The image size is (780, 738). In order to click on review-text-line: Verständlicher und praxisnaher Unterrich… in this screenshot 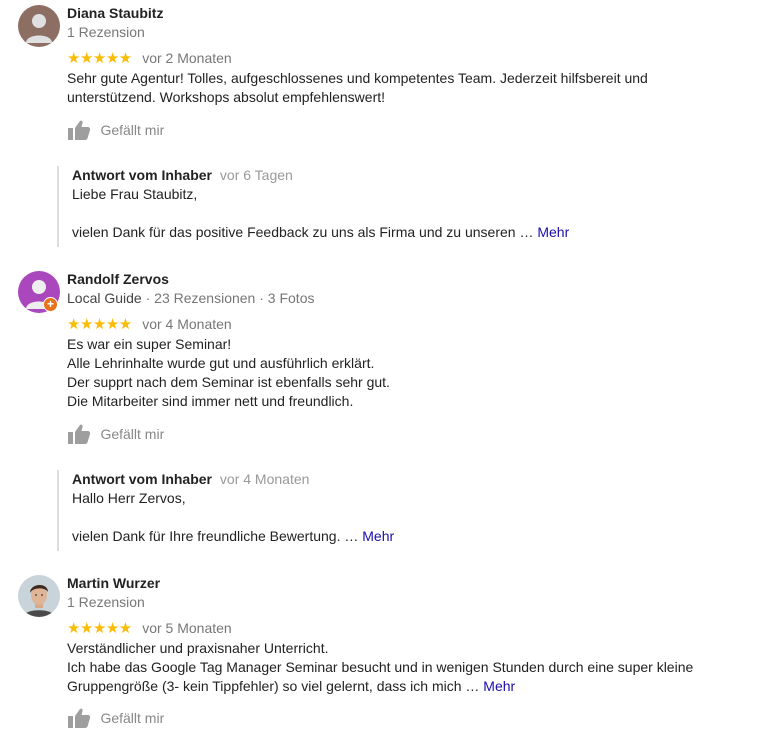, I will do `click(198, 648)`.